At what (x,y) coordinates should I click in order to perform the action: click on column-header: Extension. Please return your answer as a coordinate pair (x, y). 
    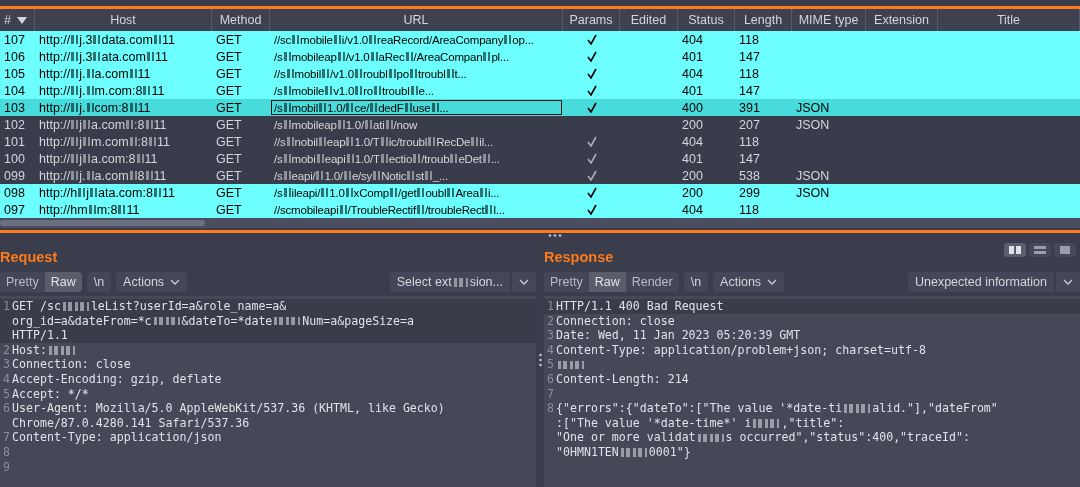
    Looking at the image, I should click on (902, 20).